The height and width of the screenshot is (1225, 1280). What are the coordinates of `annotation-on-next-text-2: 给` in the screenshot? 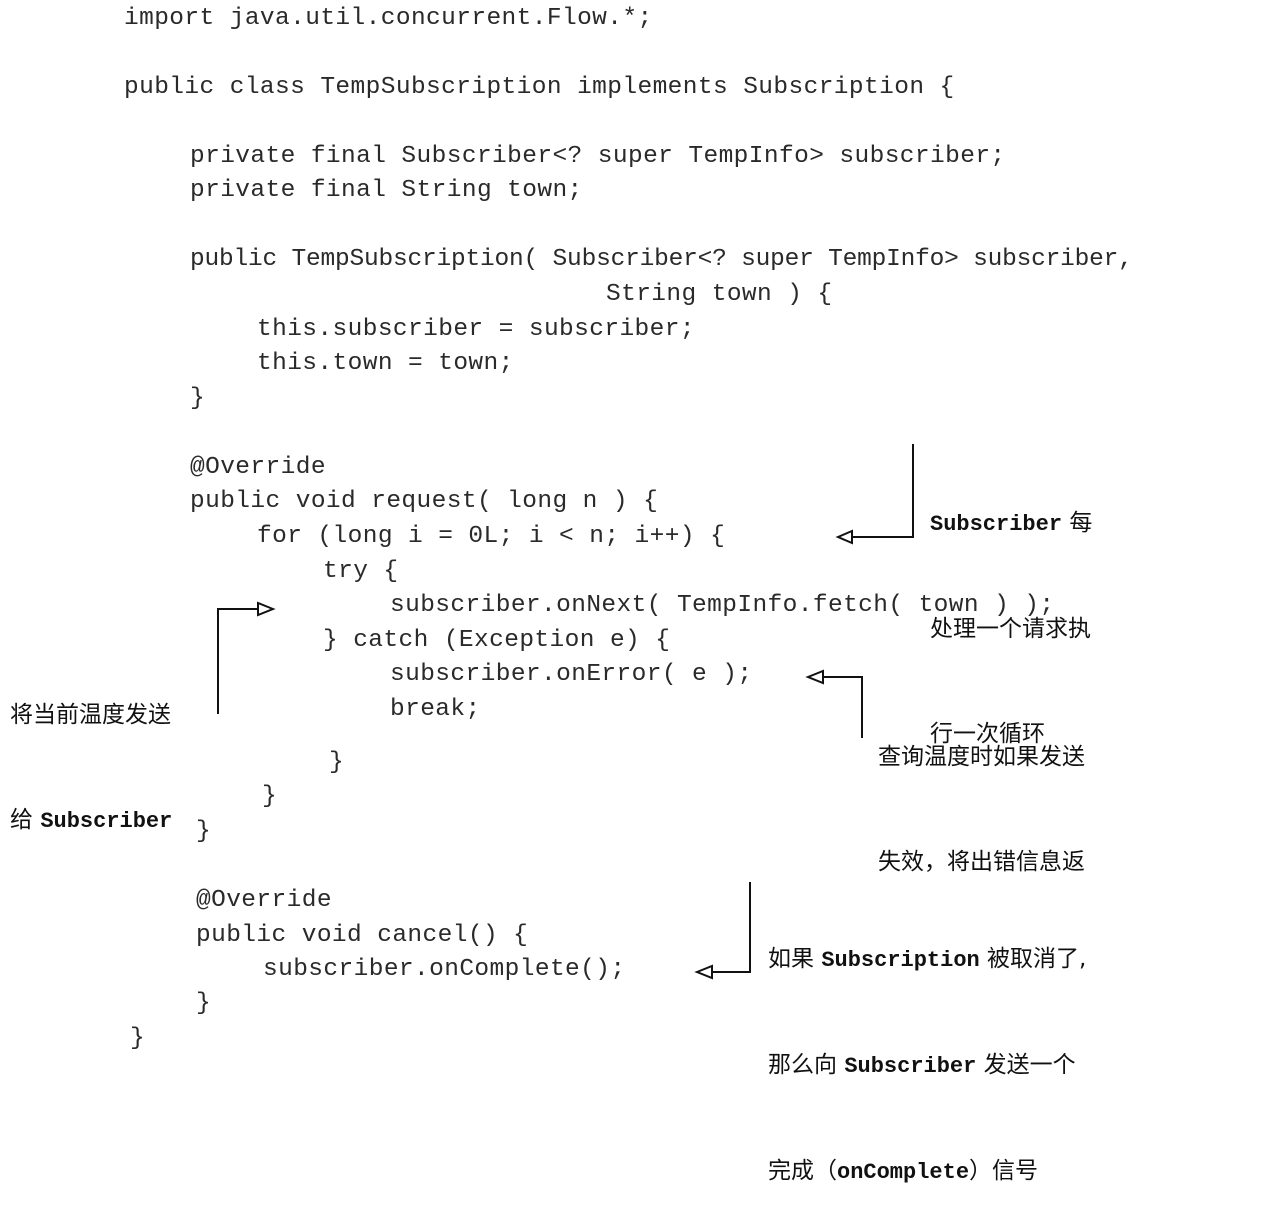 It's located at (25, 820).